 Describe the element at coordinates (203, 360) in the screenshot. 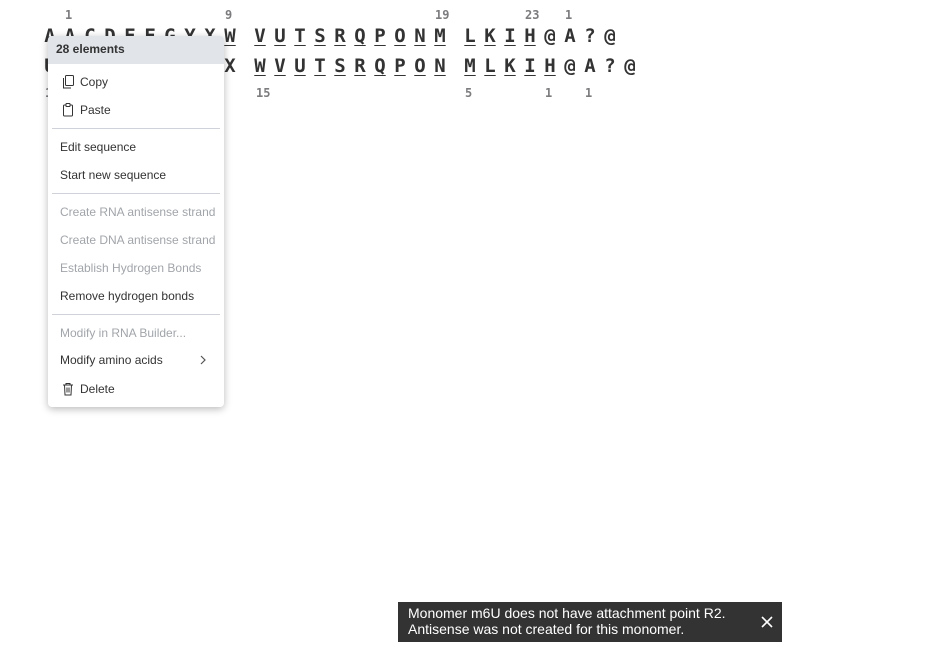

I see `chevron-right-icon` at that location.